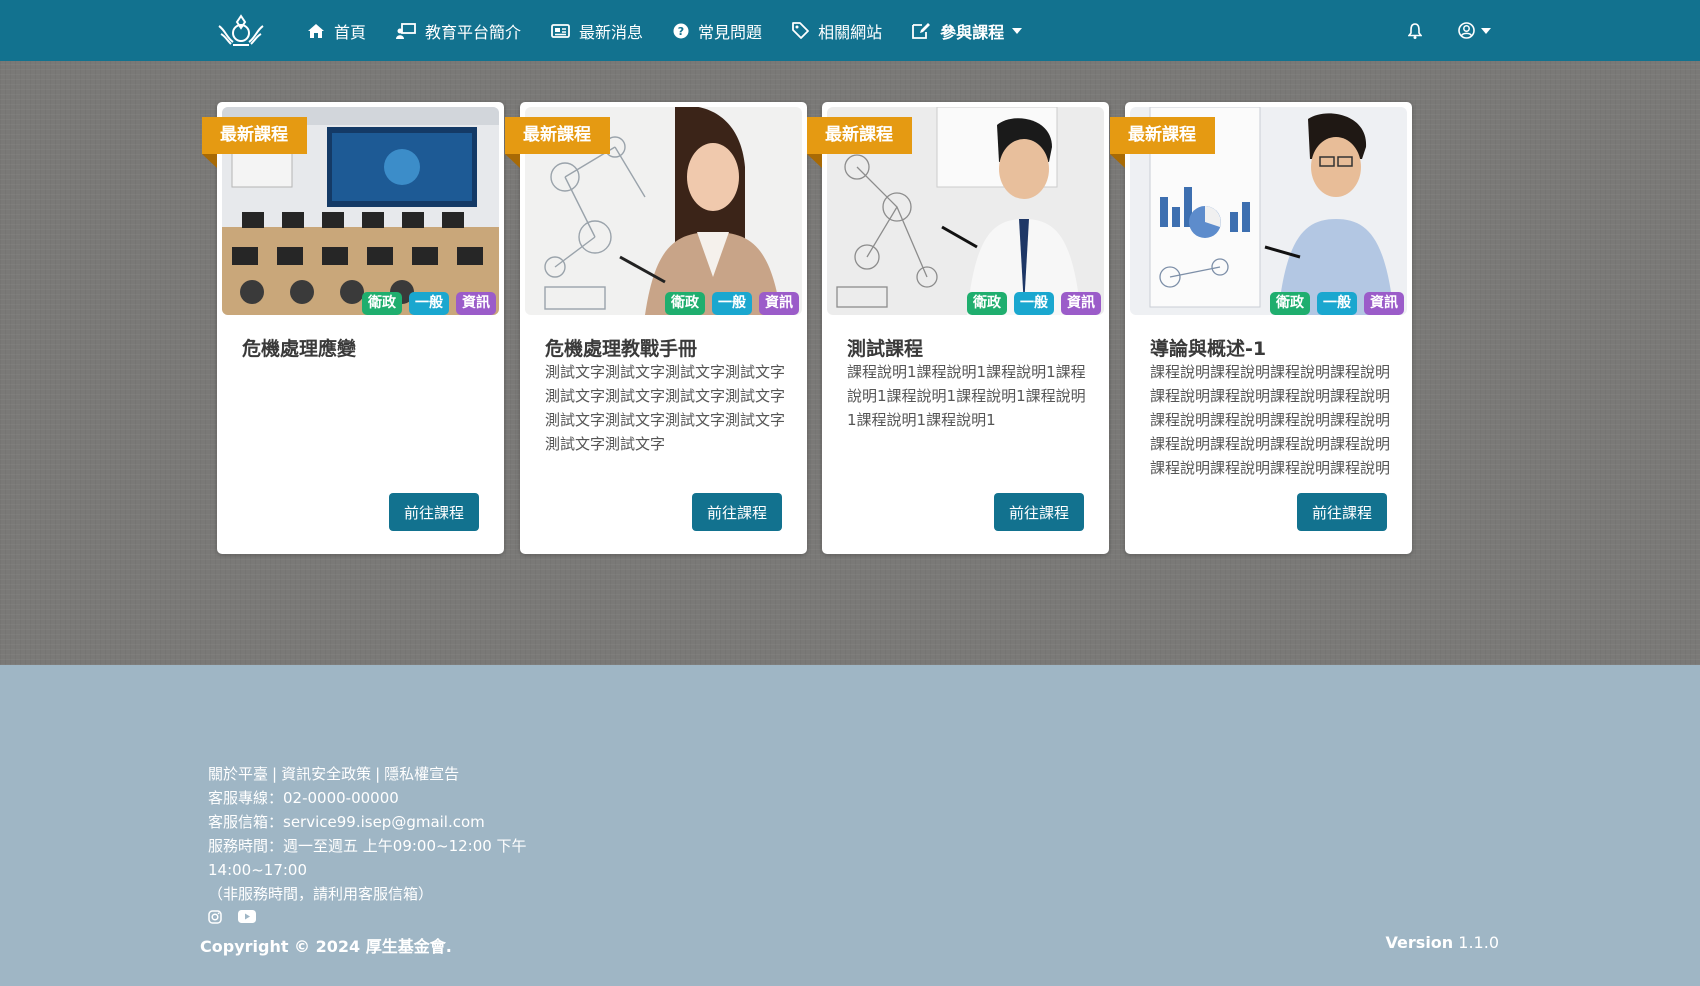 This screenshot has height=986, width=1700. I want to click on instagram-icon, so click(215, 917).